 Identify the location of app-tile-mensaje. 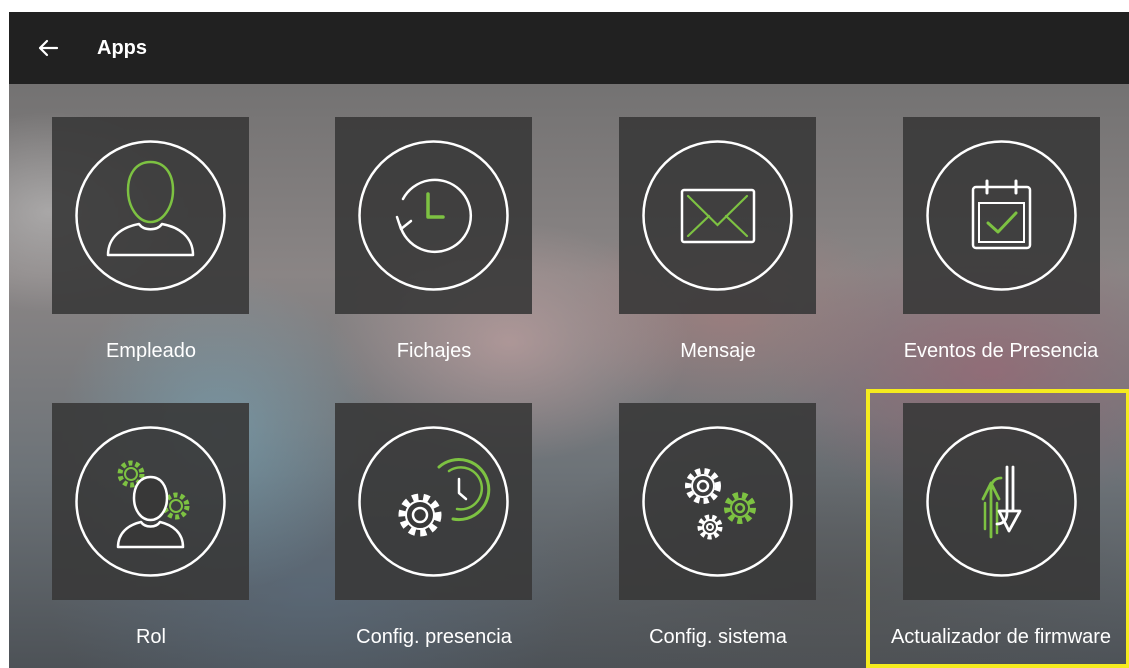
(717, 215).